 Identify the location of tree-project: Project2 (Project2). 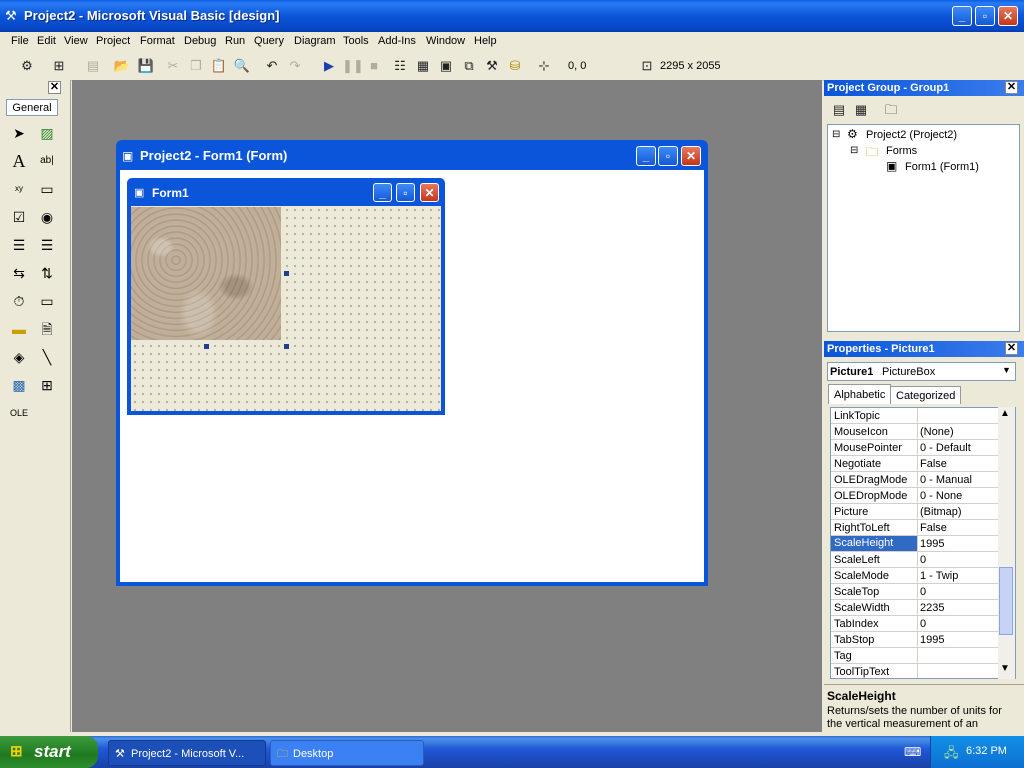
(911, 135).